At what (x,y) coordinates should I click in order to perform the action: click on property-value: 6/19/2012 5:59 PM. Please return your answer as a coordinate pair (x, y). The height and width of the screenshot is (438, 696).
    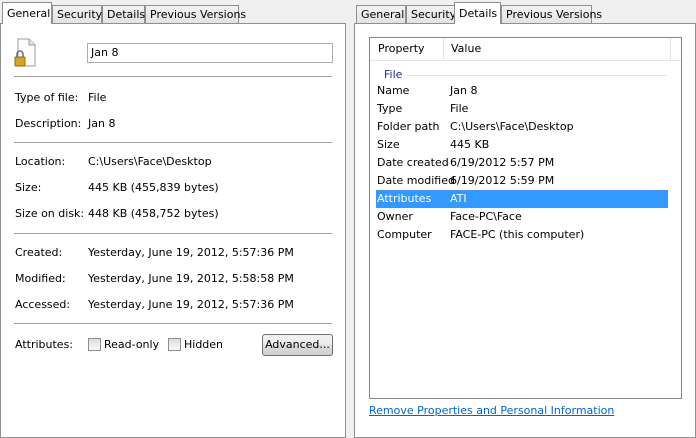
    Looking at the image, I should click on (502, 180).